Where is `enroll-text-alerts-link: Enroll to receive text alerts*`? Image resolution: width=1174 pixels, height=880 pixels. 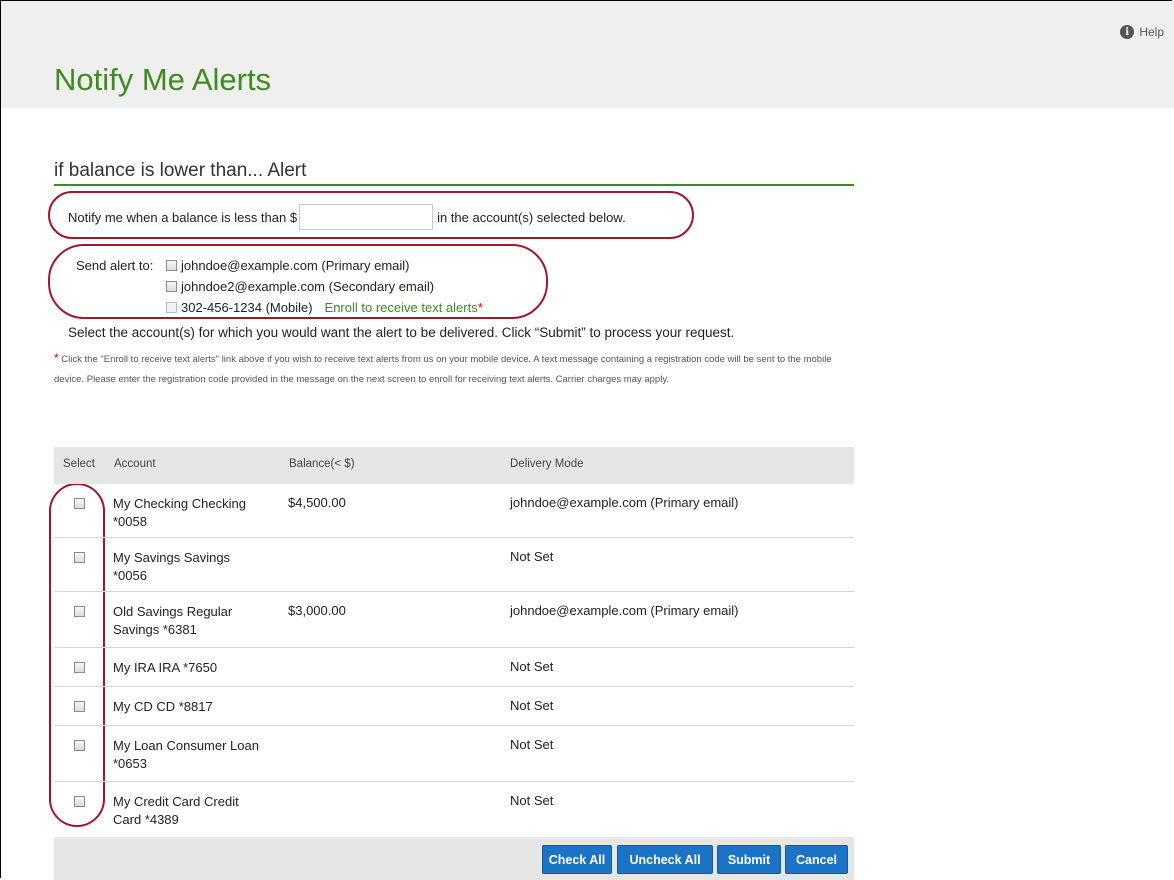
enroll-text-alerts-link: Enroll to receive text alerts* is located at coordinates (404, 307).